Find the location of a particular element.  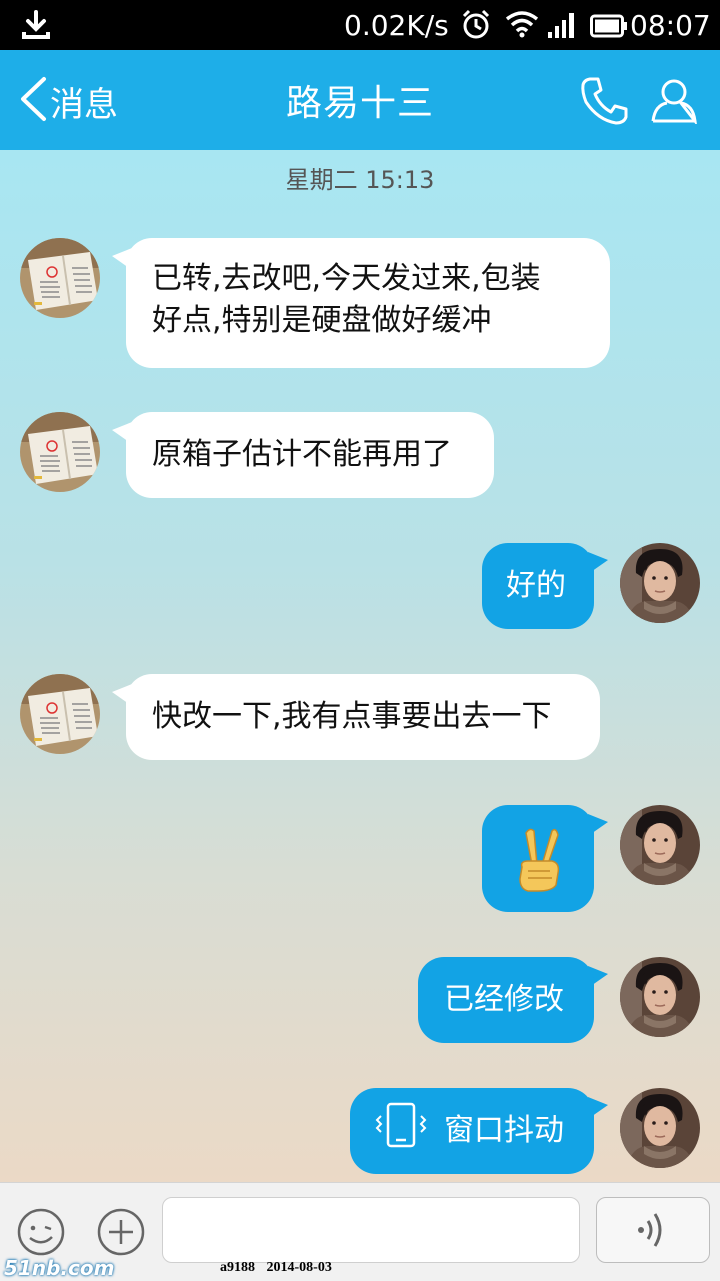

victory-hand-icon is located at coordinates (539, 860).